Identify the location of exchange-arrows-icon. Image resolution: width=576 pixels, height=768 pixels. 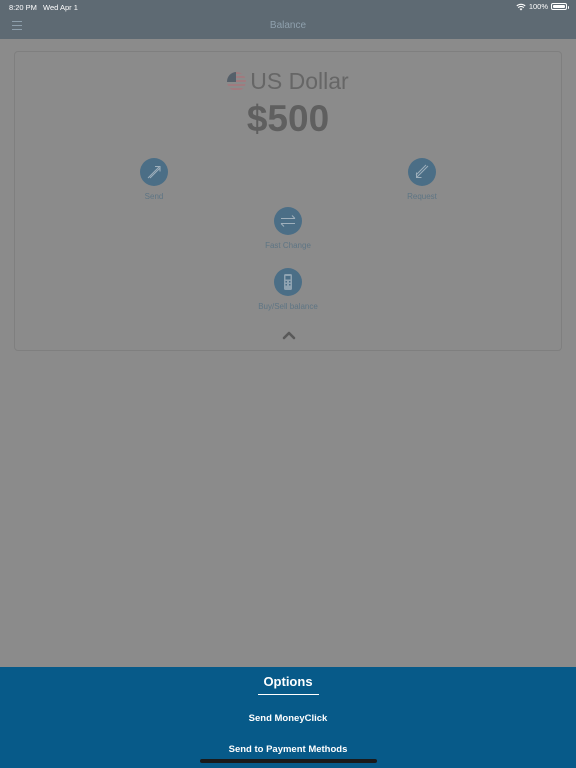
(288, 221).